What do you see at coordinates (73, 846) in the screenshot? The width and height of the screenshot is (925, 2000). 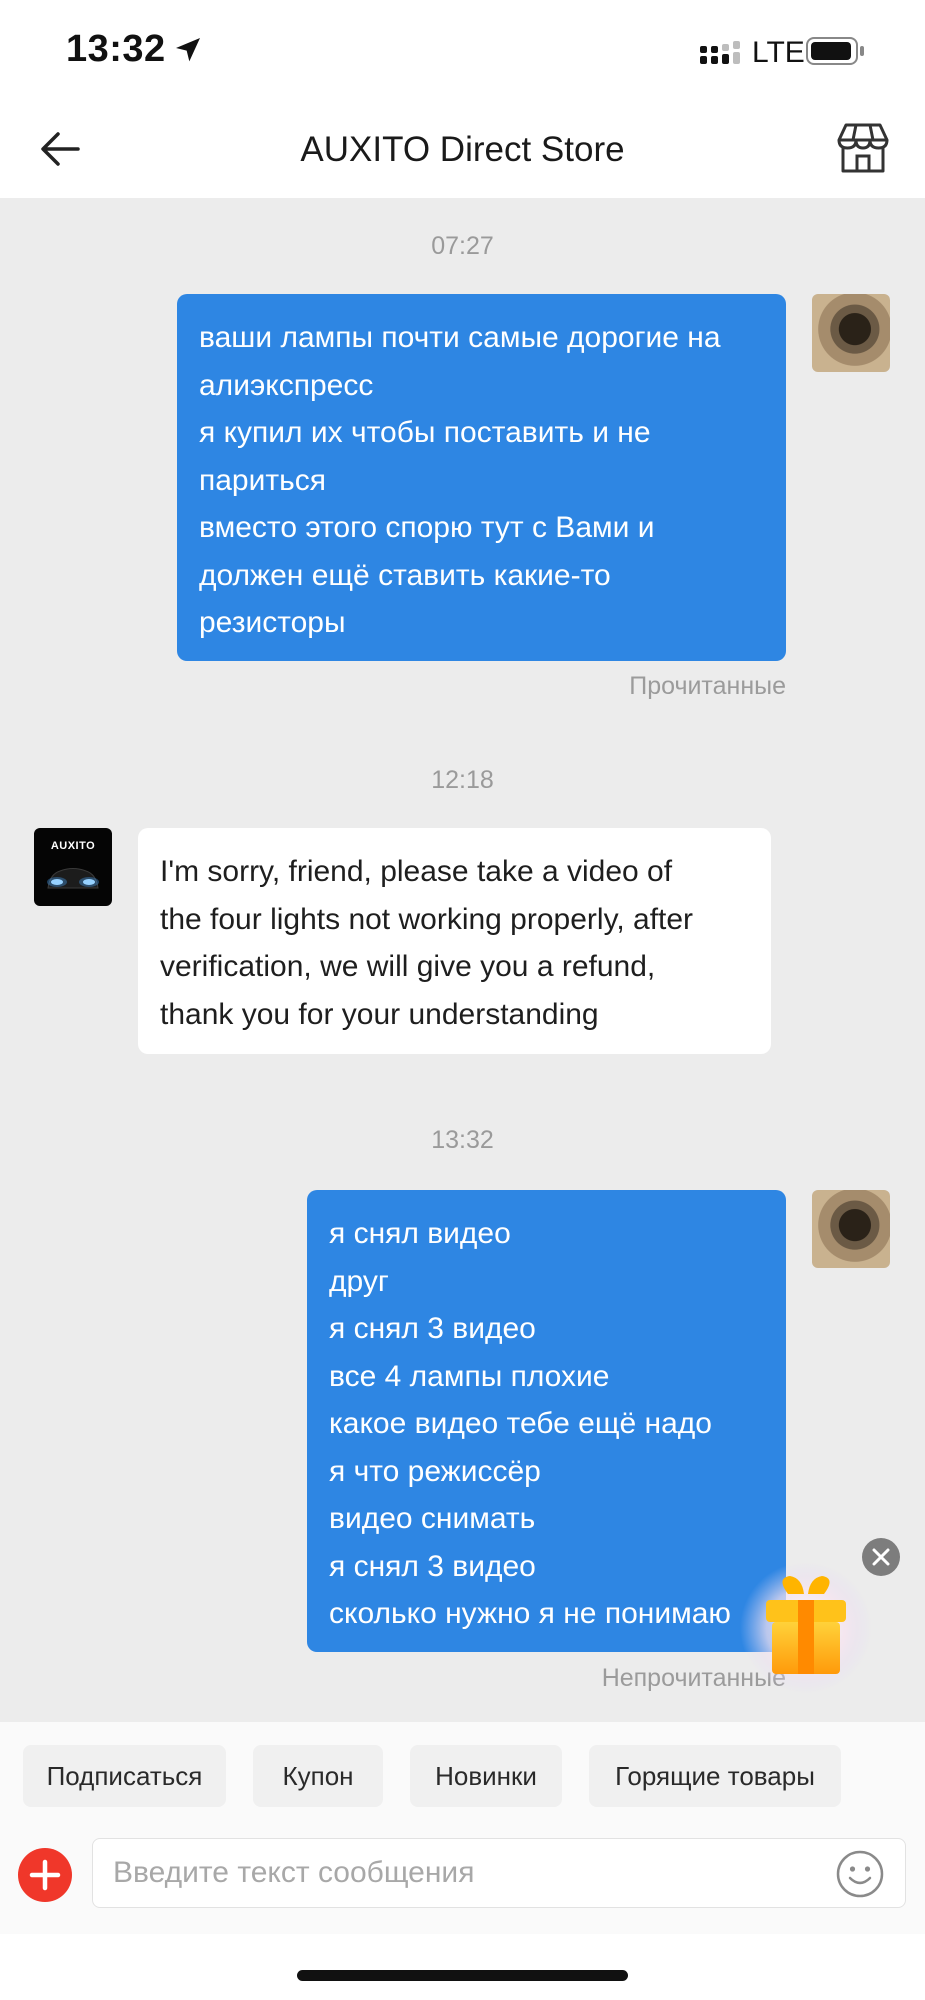 I see `store-logo-text: AUXITO` at bounding box center [73, 846].